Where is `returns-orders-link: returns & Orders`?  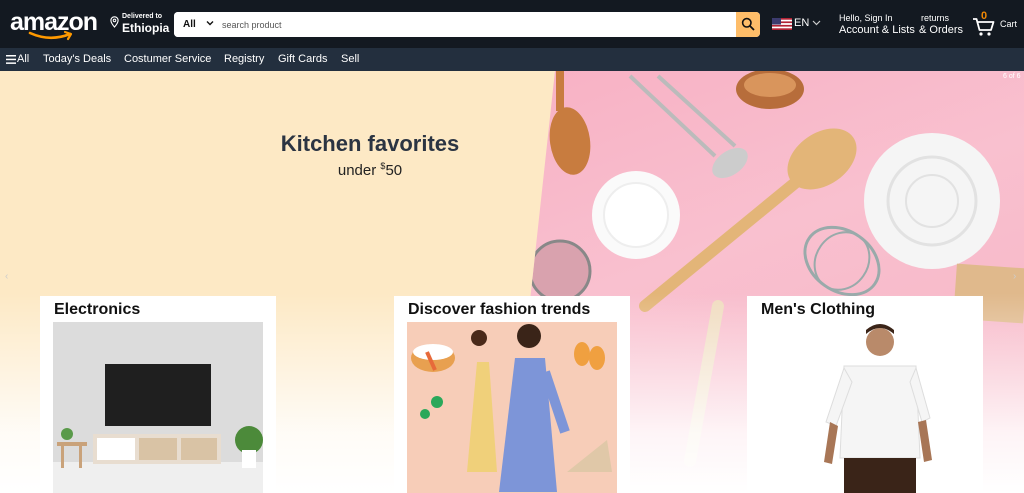
returns-orders-link: returns & Orders is located at coordinates (941, 24).